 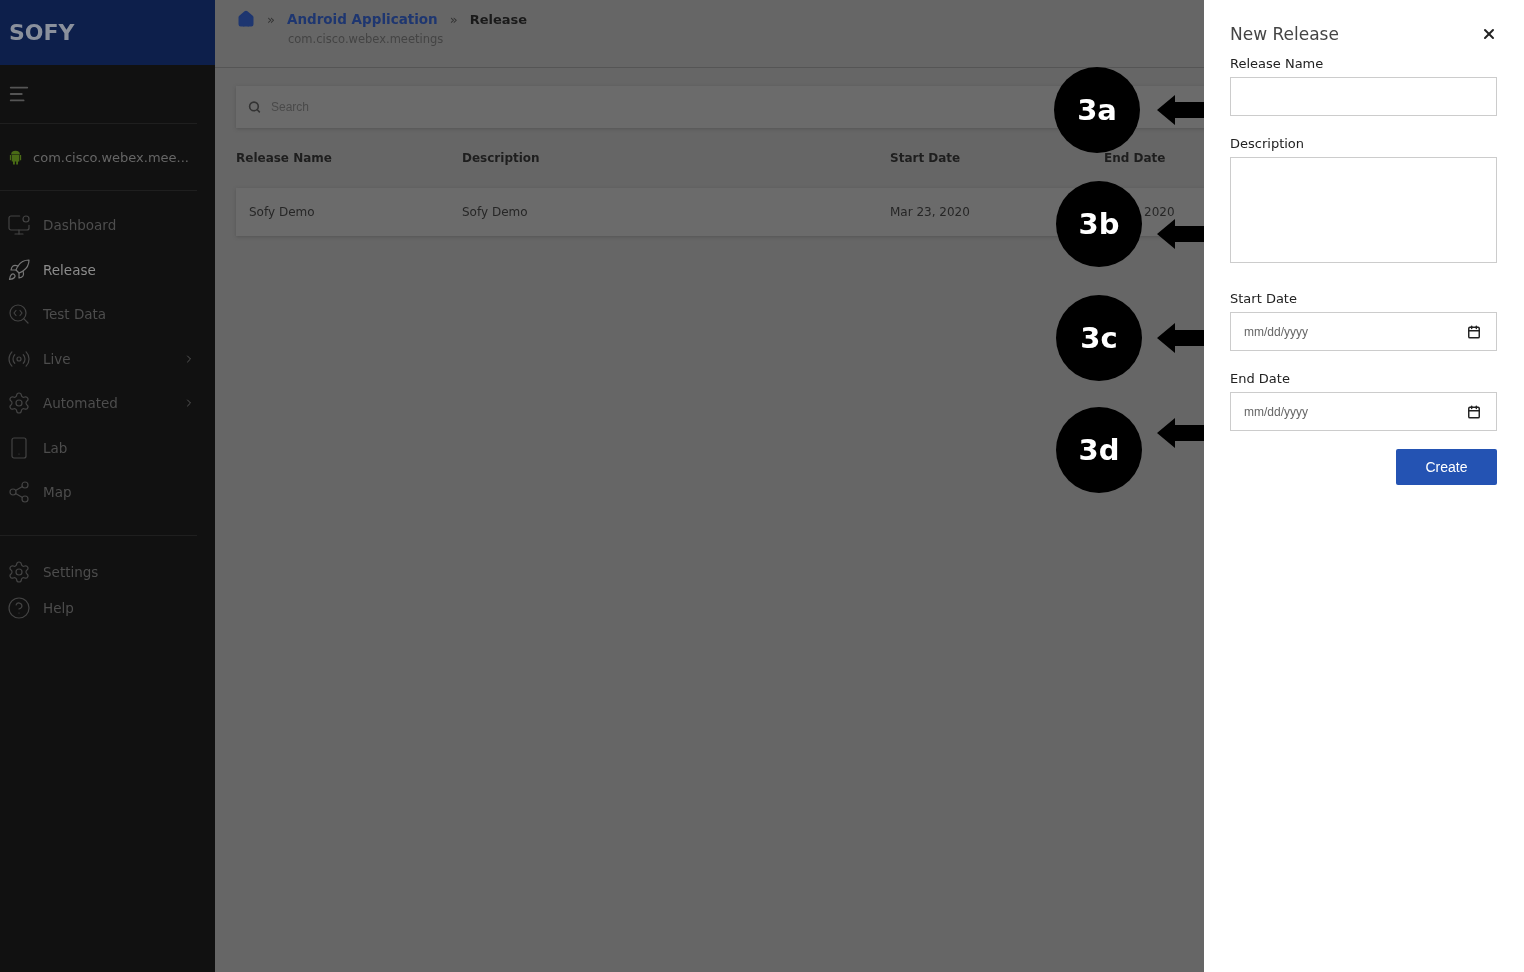 What do you see at coordinates (107, 358) in the screenshot?
I see `nav-item: Live` at bounding box center [107, 358].